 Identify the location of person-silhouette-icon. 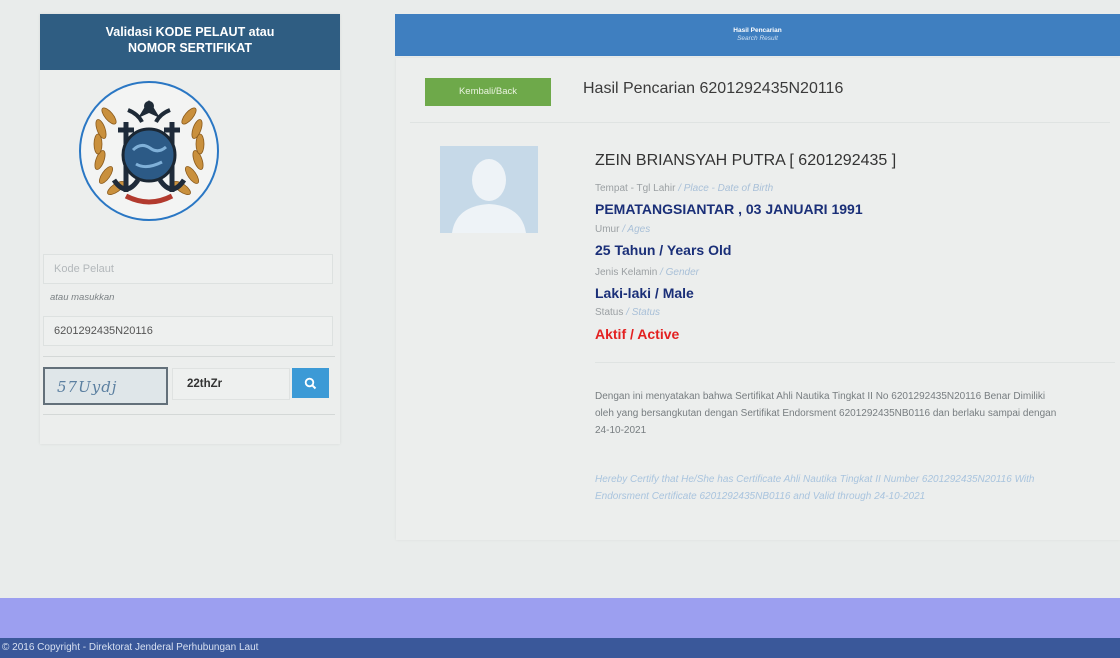
(489, 189).